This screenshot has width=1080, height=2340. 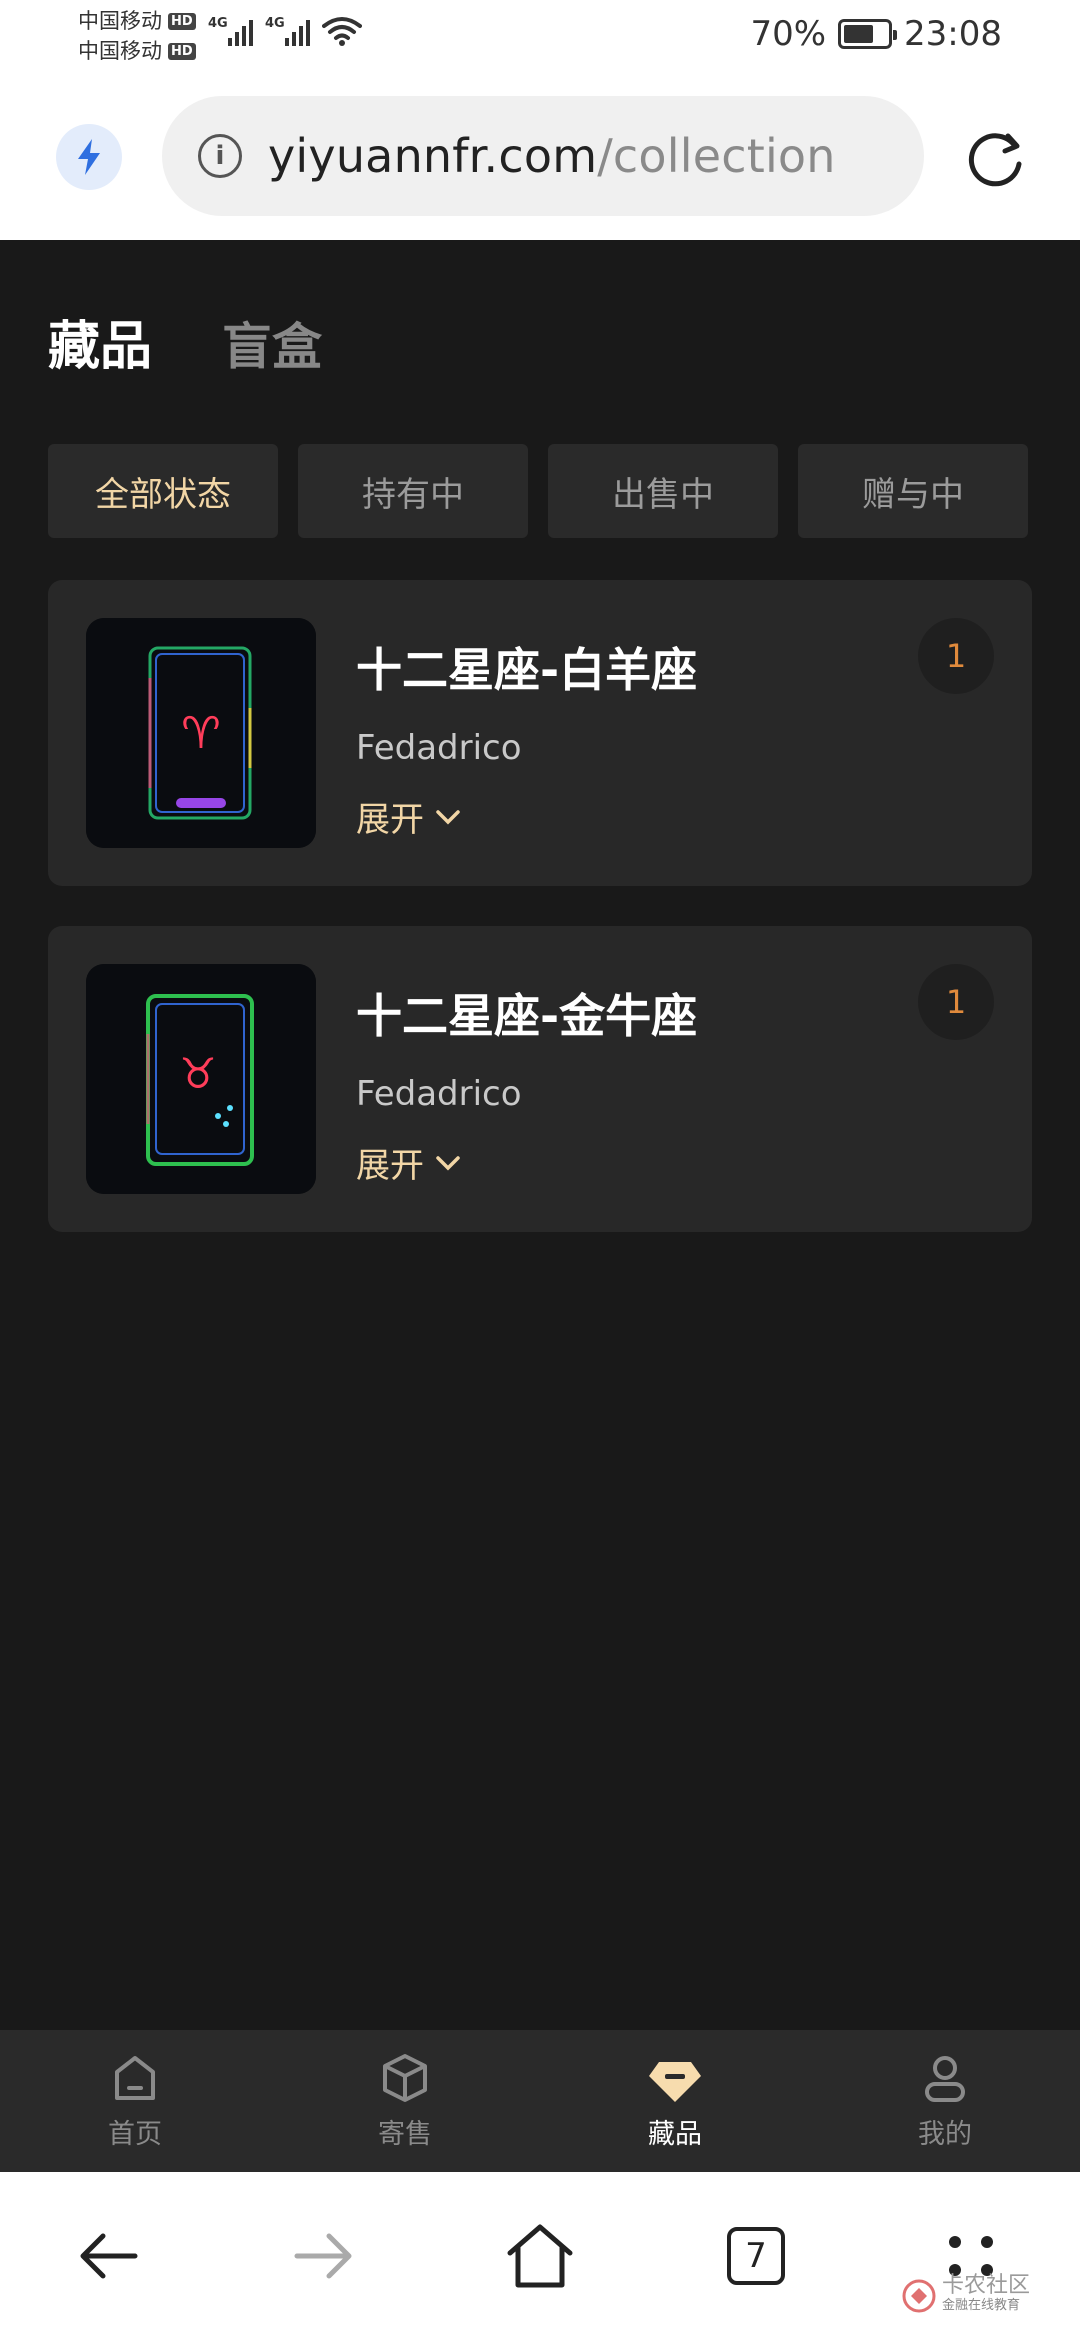 I want to click on forward-button, so click(x=324, y=2256).